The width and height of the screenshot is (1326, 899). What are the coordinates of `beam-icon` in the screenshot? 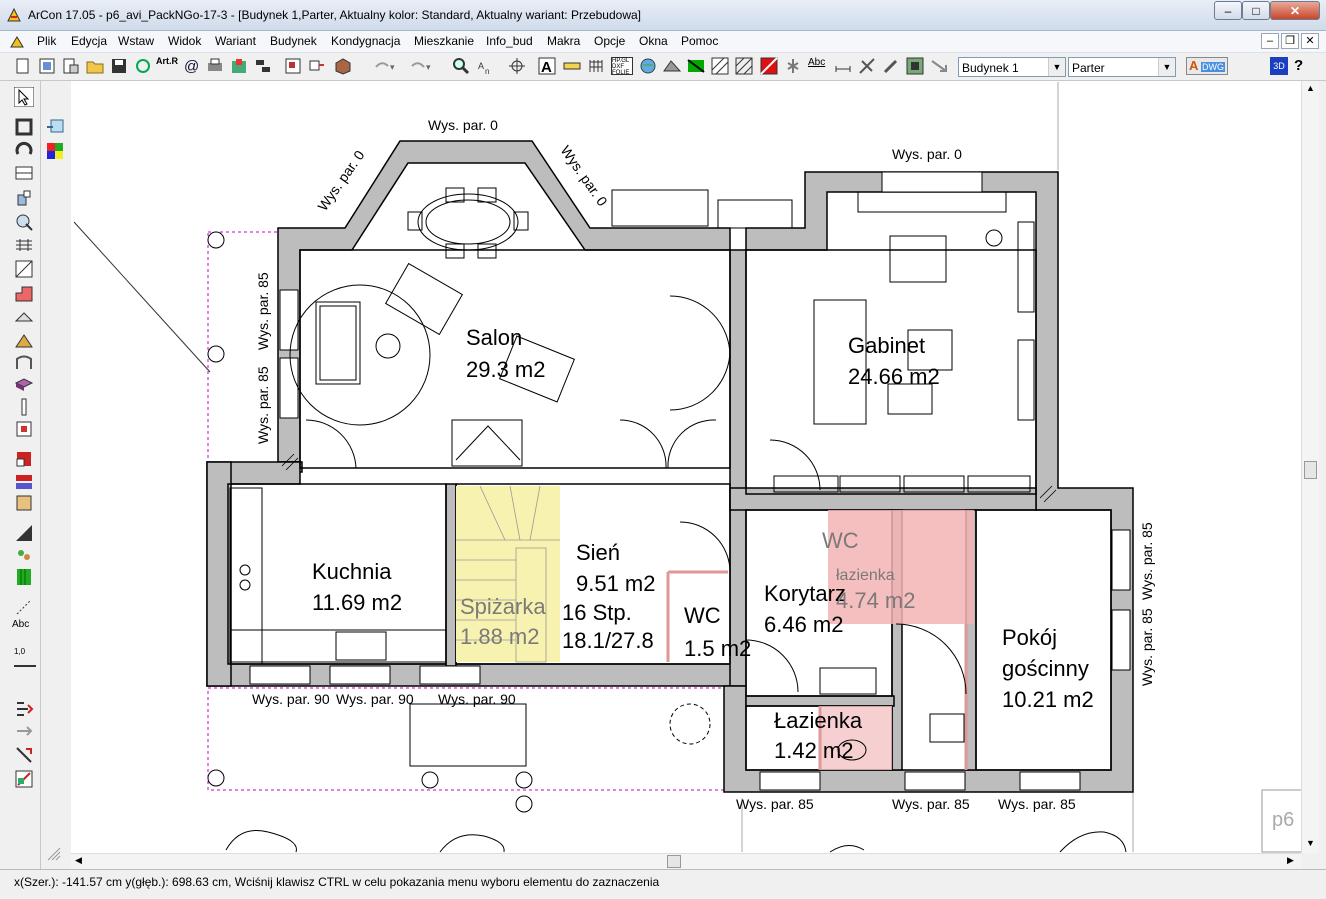 It's located at (24, 429).